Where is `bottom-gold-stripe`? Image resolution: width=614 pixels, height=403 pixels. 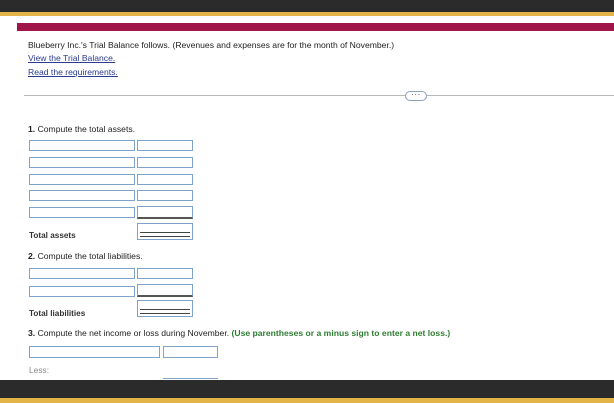 bottom-gold-stripe is located at coordinates (307, 400).